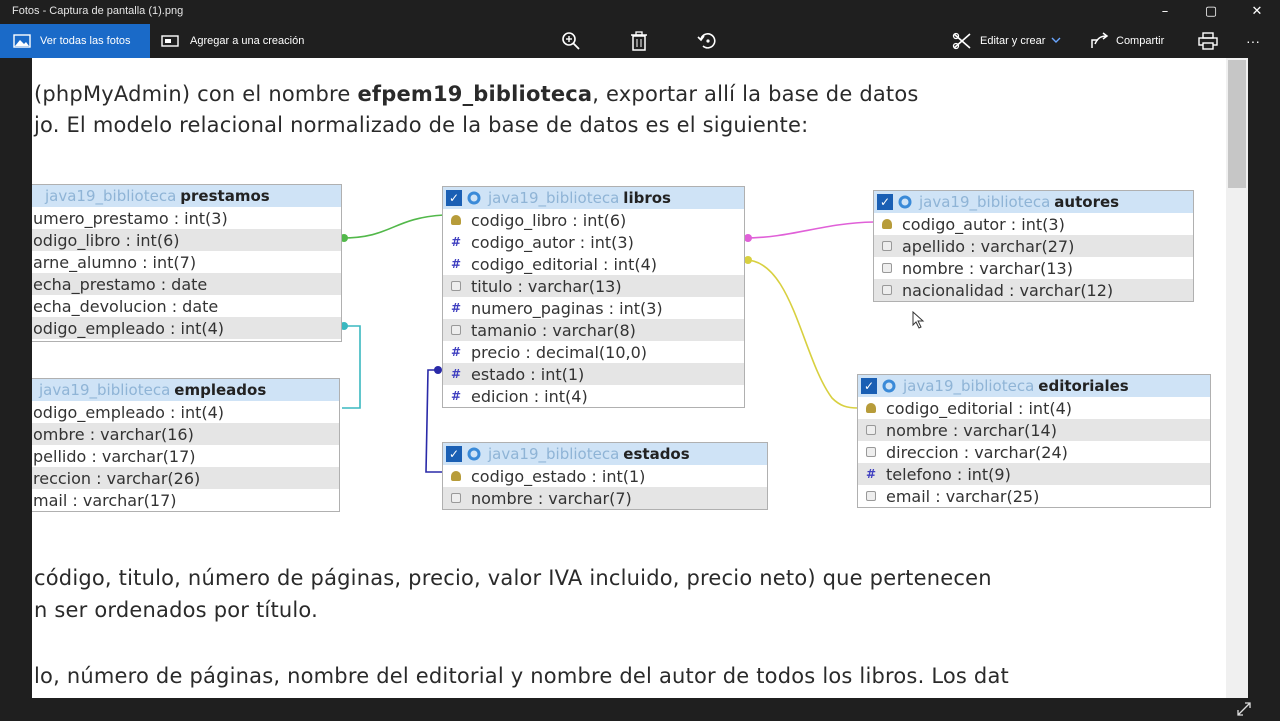 The image size is (1280, 721). Describe the element at coordinates (115, 262) in the screenshot. I see `field-row: arne_alumno : int(7)` at that location.